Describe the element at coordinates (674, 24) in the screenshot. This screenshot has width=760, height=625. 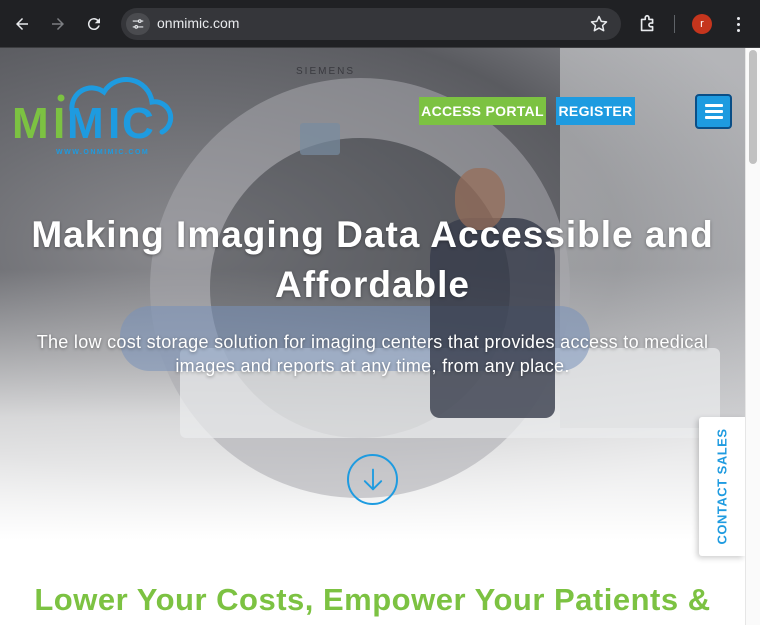
I see `toolbar-divider` at that location.